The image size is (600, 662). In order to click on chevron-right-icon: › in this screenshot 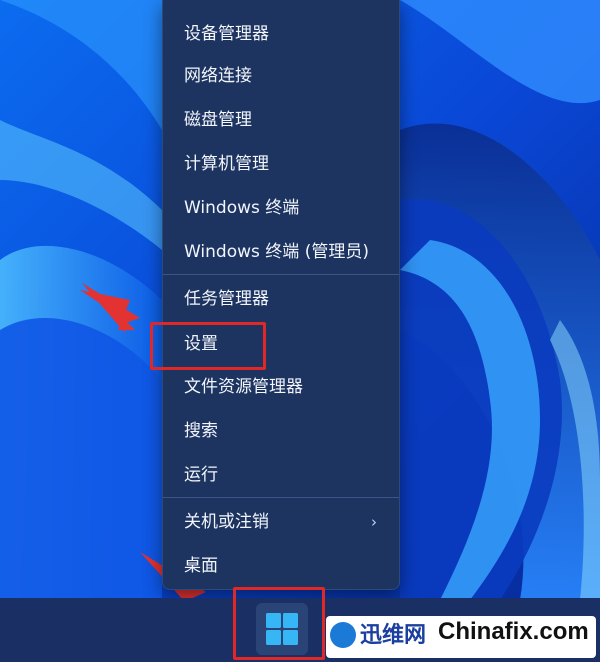, I will do `click(374, 522)`.